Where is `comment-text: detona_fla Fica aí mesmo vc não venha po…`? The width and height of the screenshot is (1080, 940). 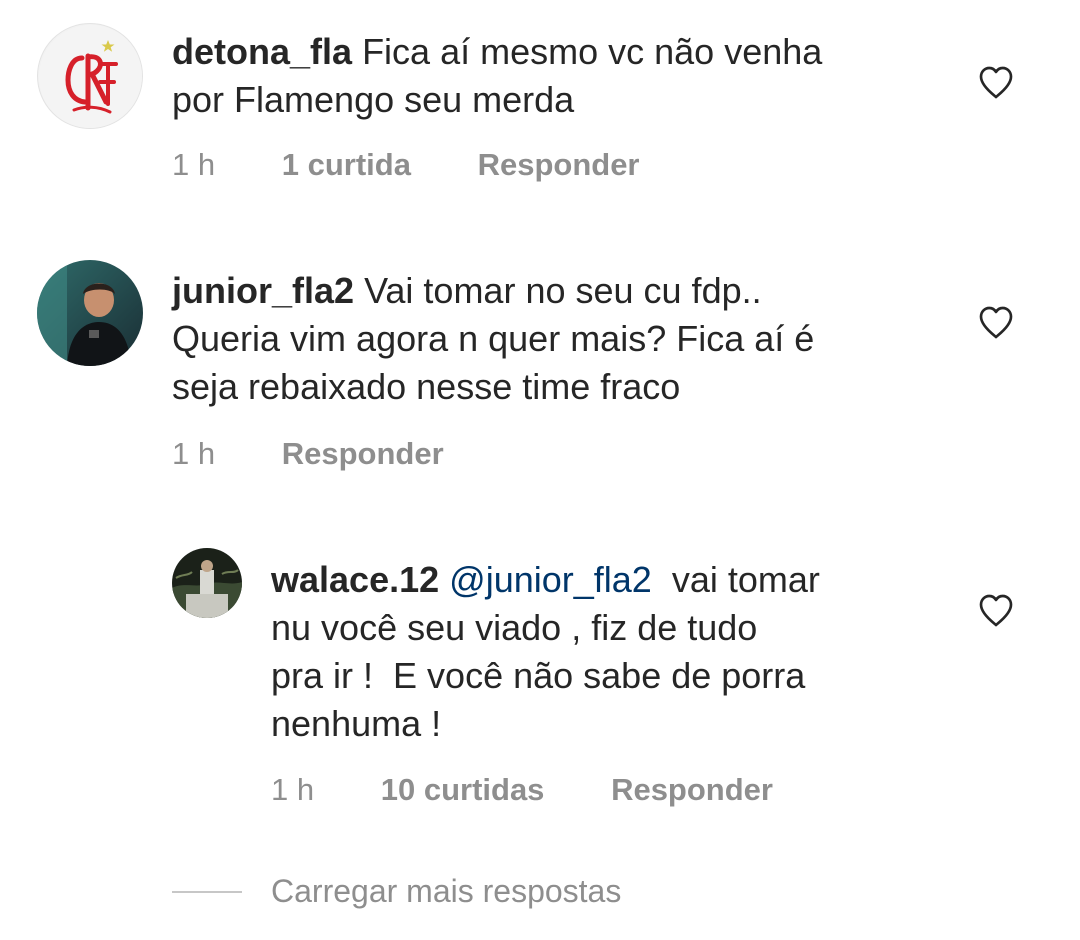 comment-text: detona_fla Fica aí mesmo vc não venha po… is located at coordinates (552, 76).